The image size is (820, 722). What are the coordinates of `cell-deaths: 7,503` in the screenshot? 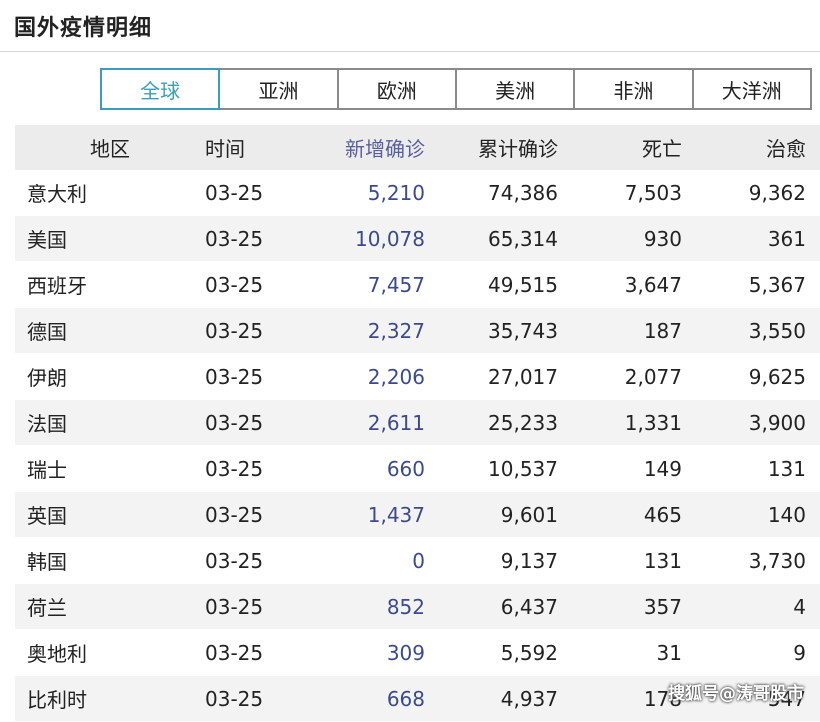 It's located at (653, 192).